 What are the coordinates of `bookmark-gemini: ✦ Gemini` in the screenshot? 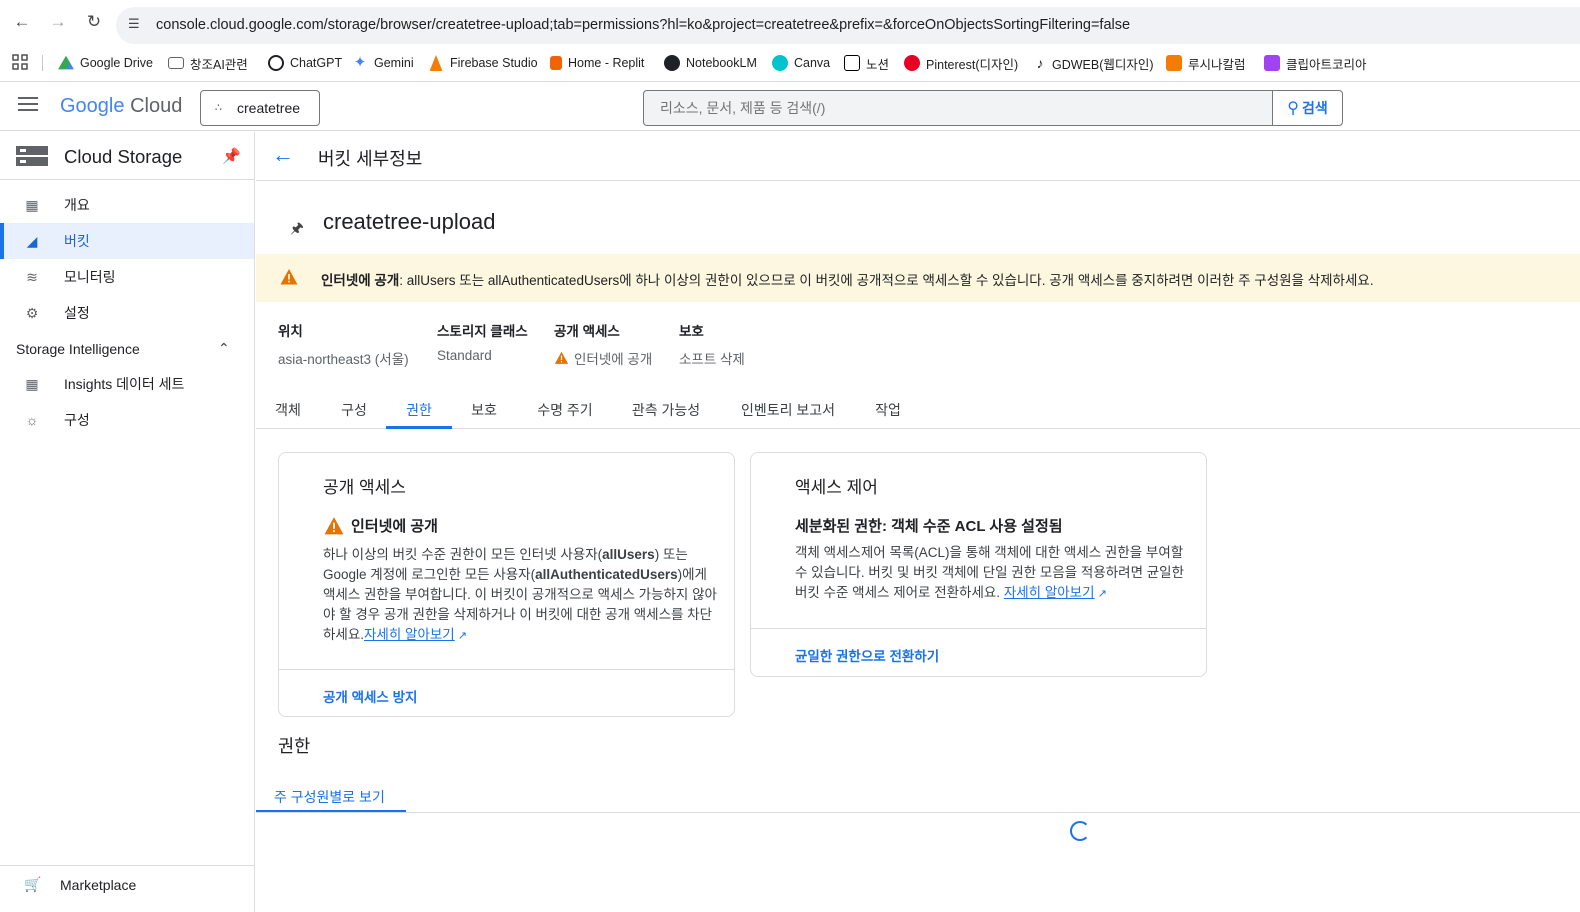 It's located at (383, 63).